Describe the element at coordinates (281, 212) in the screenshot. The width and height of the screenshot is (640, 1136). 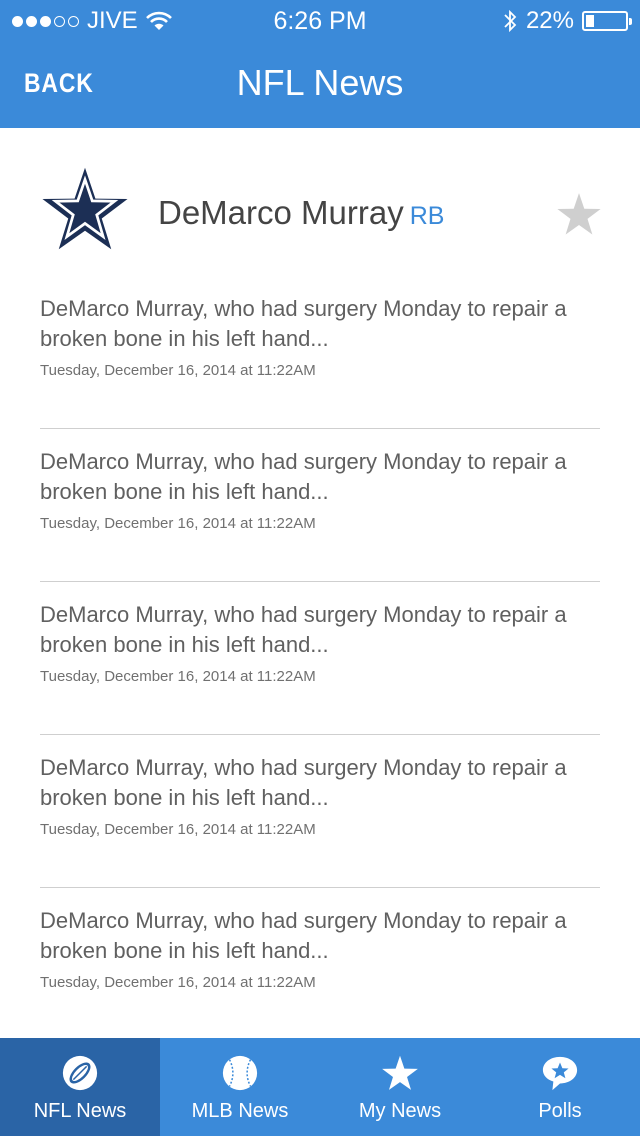
I see `player-name-text: DeMarco Murray` at that location.